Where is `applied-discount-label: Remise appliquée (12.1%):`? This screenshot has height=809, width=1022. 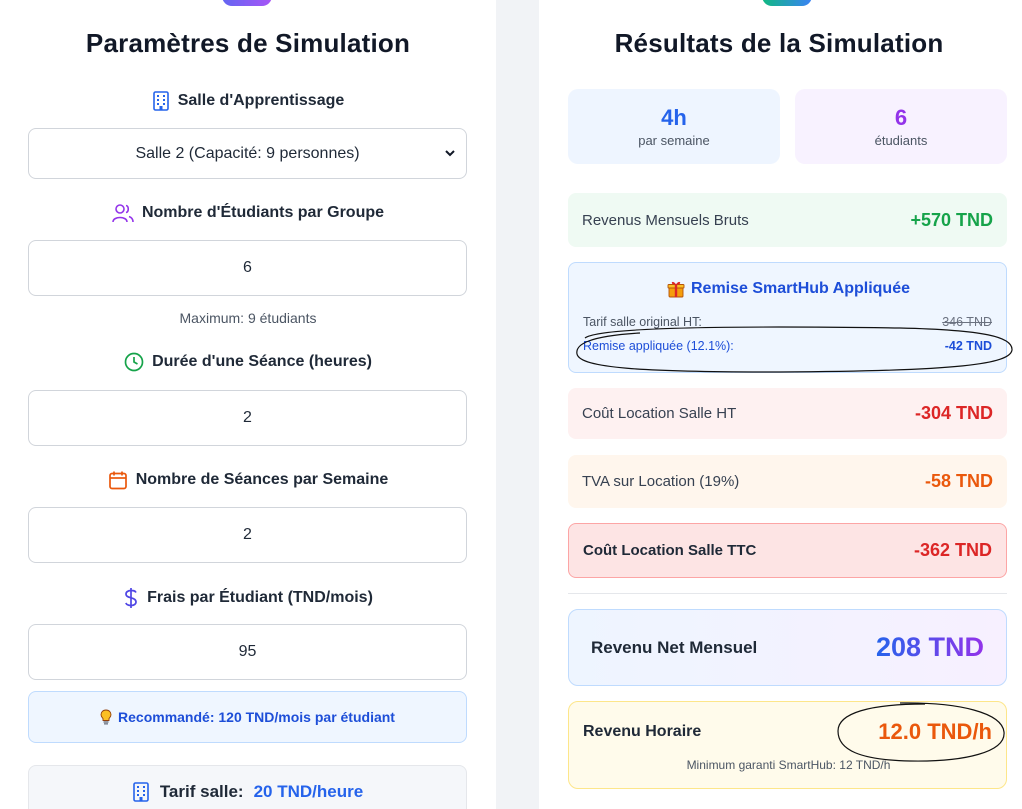
applied-discount-label: Remise appliquée (12.1%): is located at coordinates (658, 346).